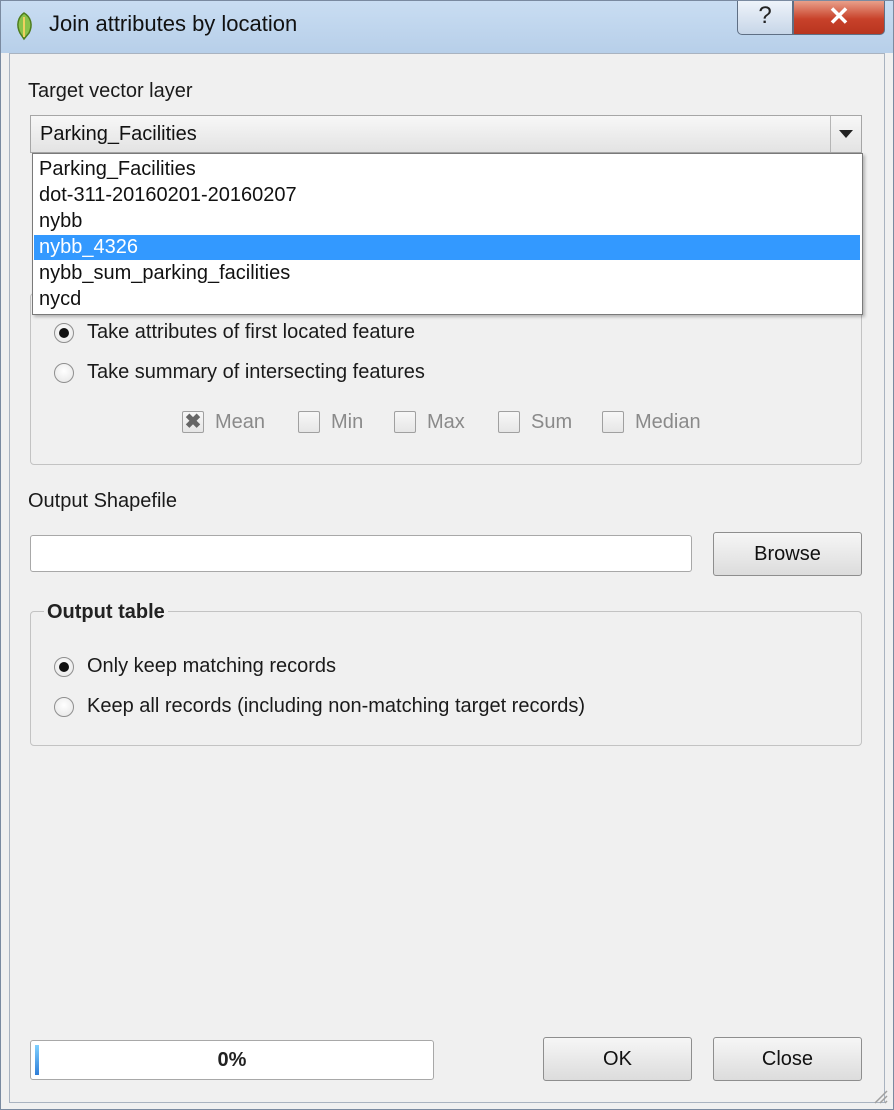  Describe the element at coordinates (552, 422) in the screenshot. I see `stat-label-sum: Sum` at that location.